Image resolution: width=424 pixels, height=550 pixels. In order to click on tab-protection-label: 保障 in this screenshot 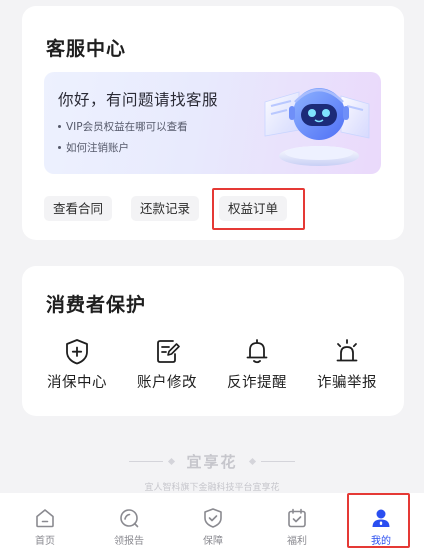, I will do `click(213, 541)`.